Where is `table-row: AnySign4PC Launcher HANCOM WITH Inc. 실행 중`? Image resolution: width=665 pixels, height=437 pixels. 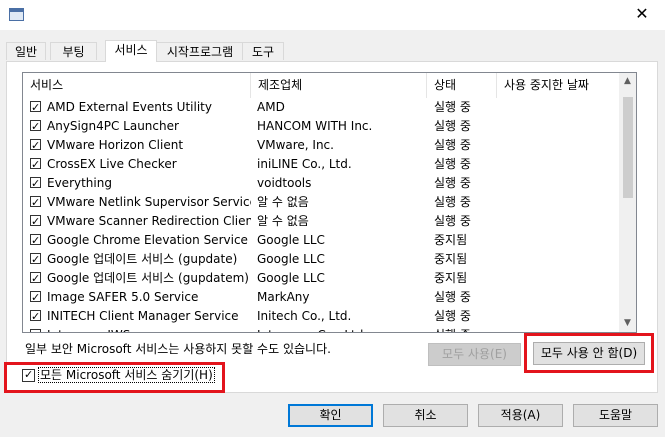
table-row: AnySign4PC Launcher HANCOM WITH Inc. 실행 중 is located at coordinates (323, 126).